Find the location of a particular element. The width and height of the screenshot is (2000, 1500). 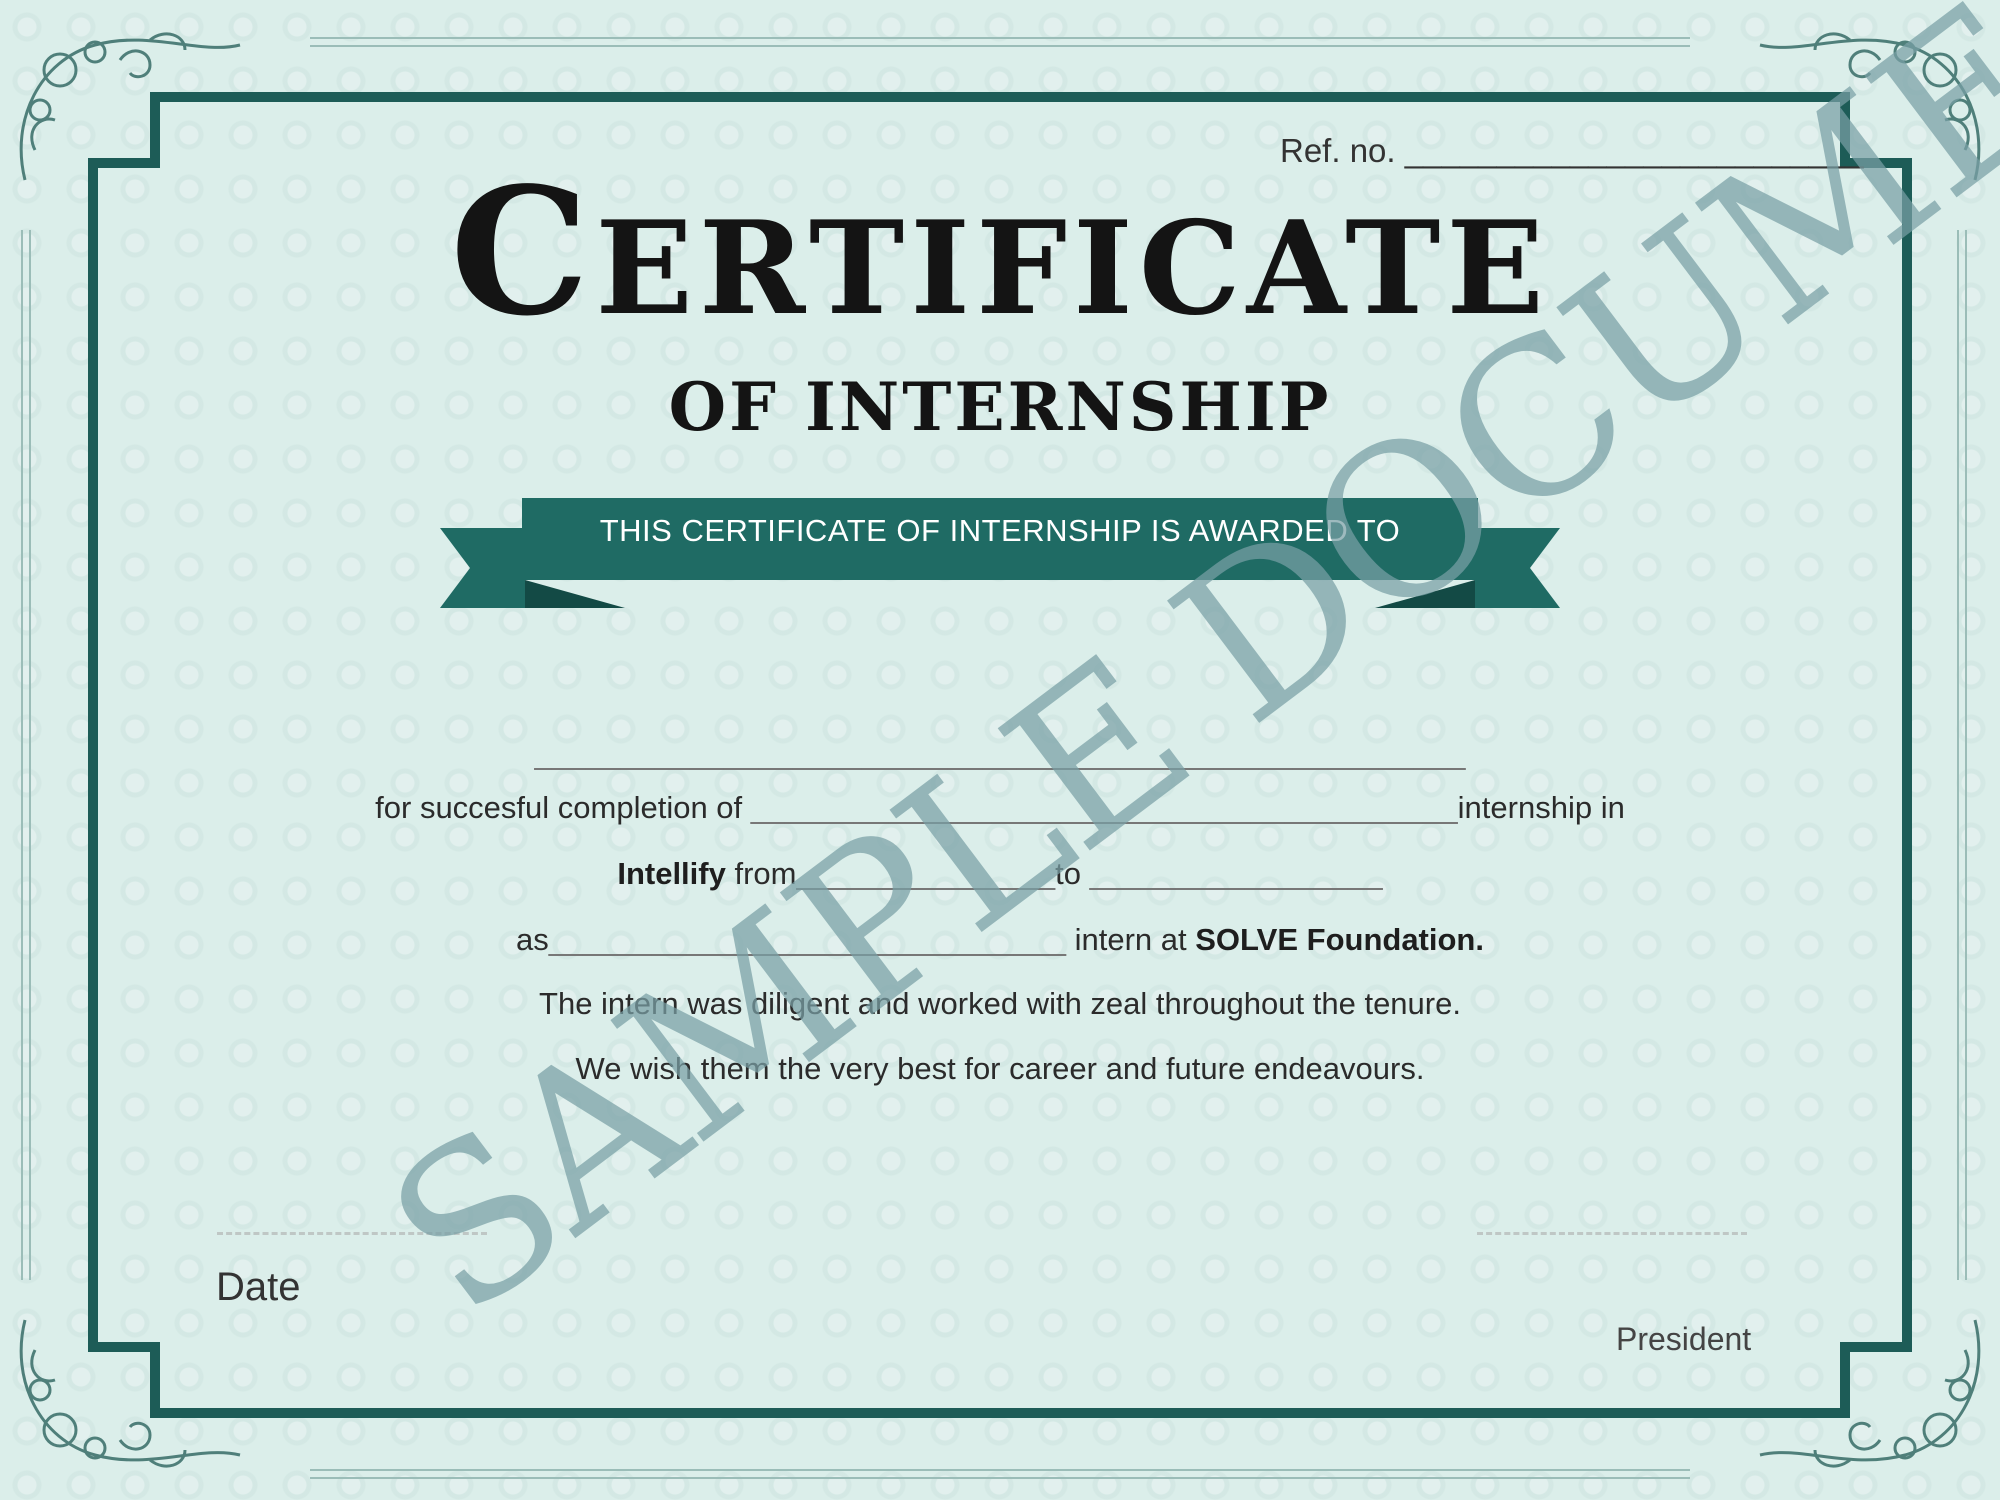

line1-prefix: for succesful completion of is located at coordinates (559, 807).